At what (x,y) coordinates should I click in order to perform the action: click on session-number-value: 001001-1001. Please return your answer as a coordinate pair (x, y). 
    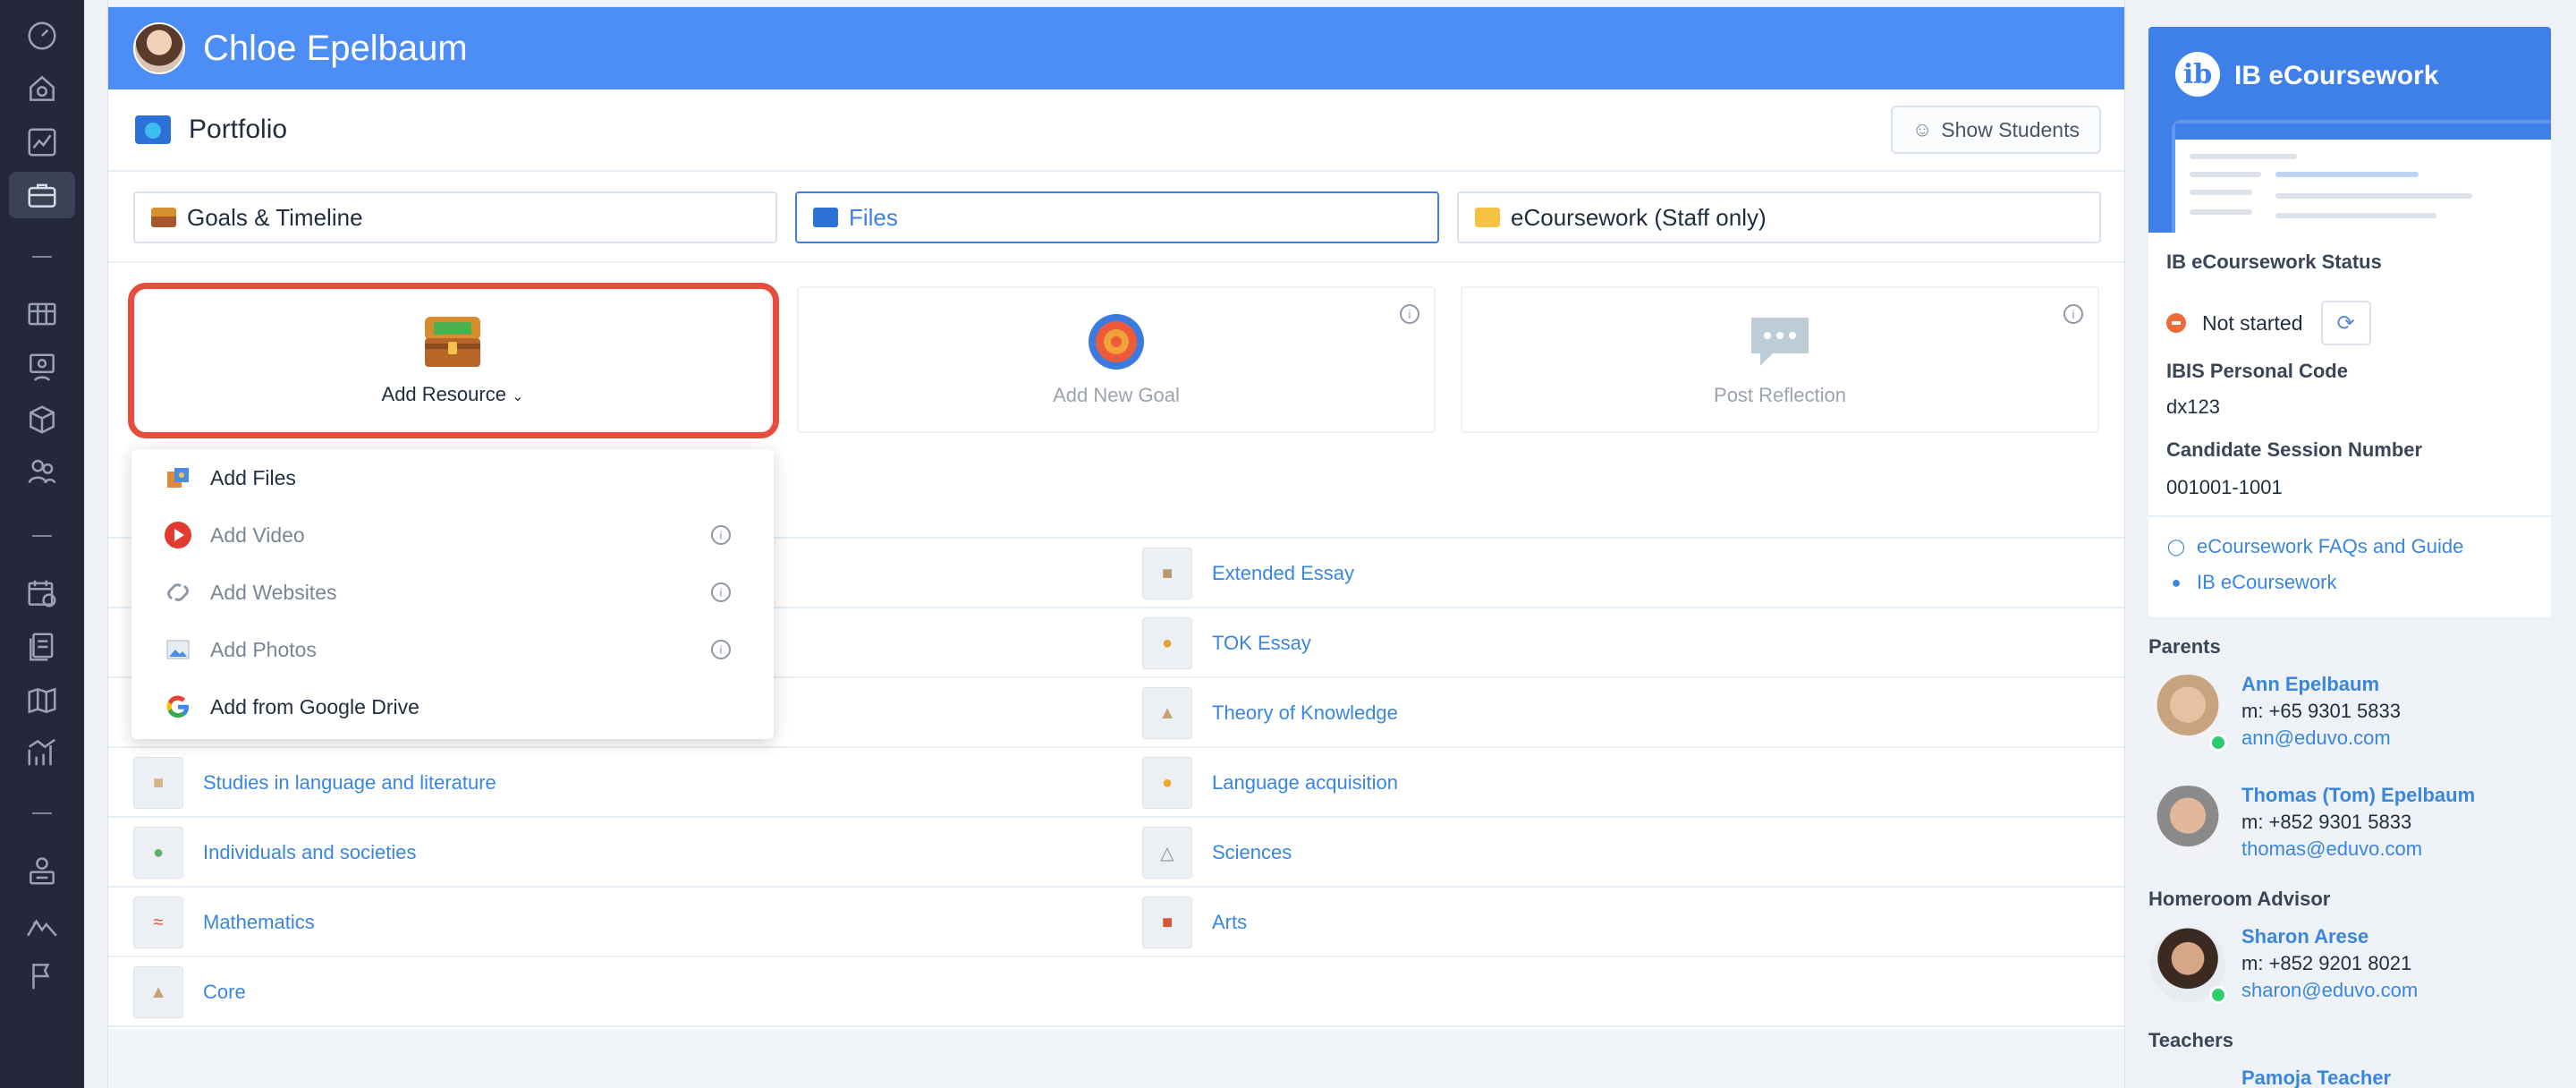
    Looking at the image, I should click on (2224, 487).